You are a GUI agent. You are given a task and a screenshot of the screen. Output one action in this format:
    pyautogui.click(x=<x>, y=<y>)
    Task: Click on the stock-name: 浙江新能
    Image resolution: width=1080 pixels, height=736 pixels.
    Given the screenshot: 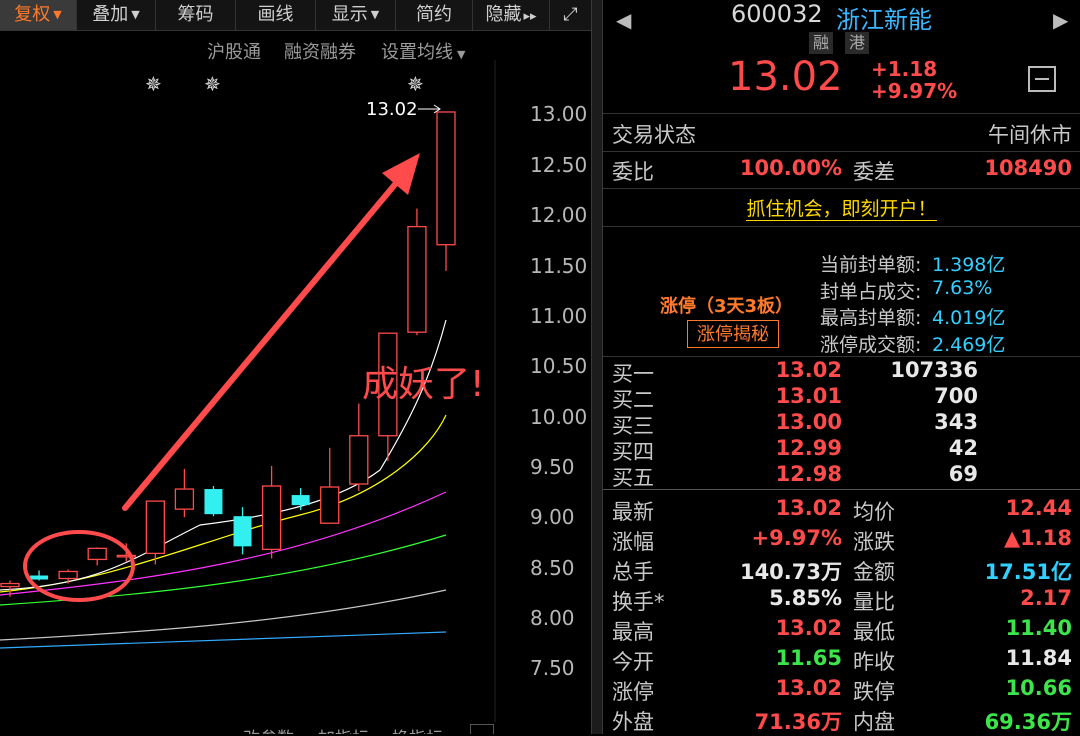 What is the action you would take?
    pyautogui.click(x=884, y=17)
    